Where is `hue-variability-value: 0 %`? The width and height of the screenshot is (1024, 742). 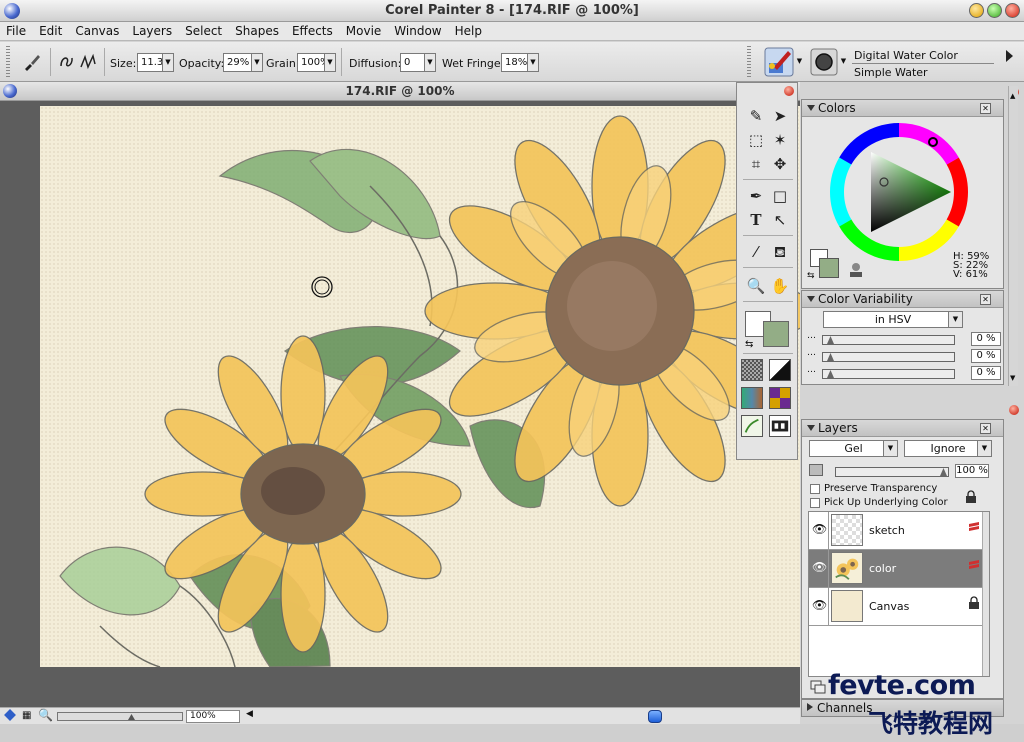 hue-variability-value: 0 % is located at coordinates (986, 339).